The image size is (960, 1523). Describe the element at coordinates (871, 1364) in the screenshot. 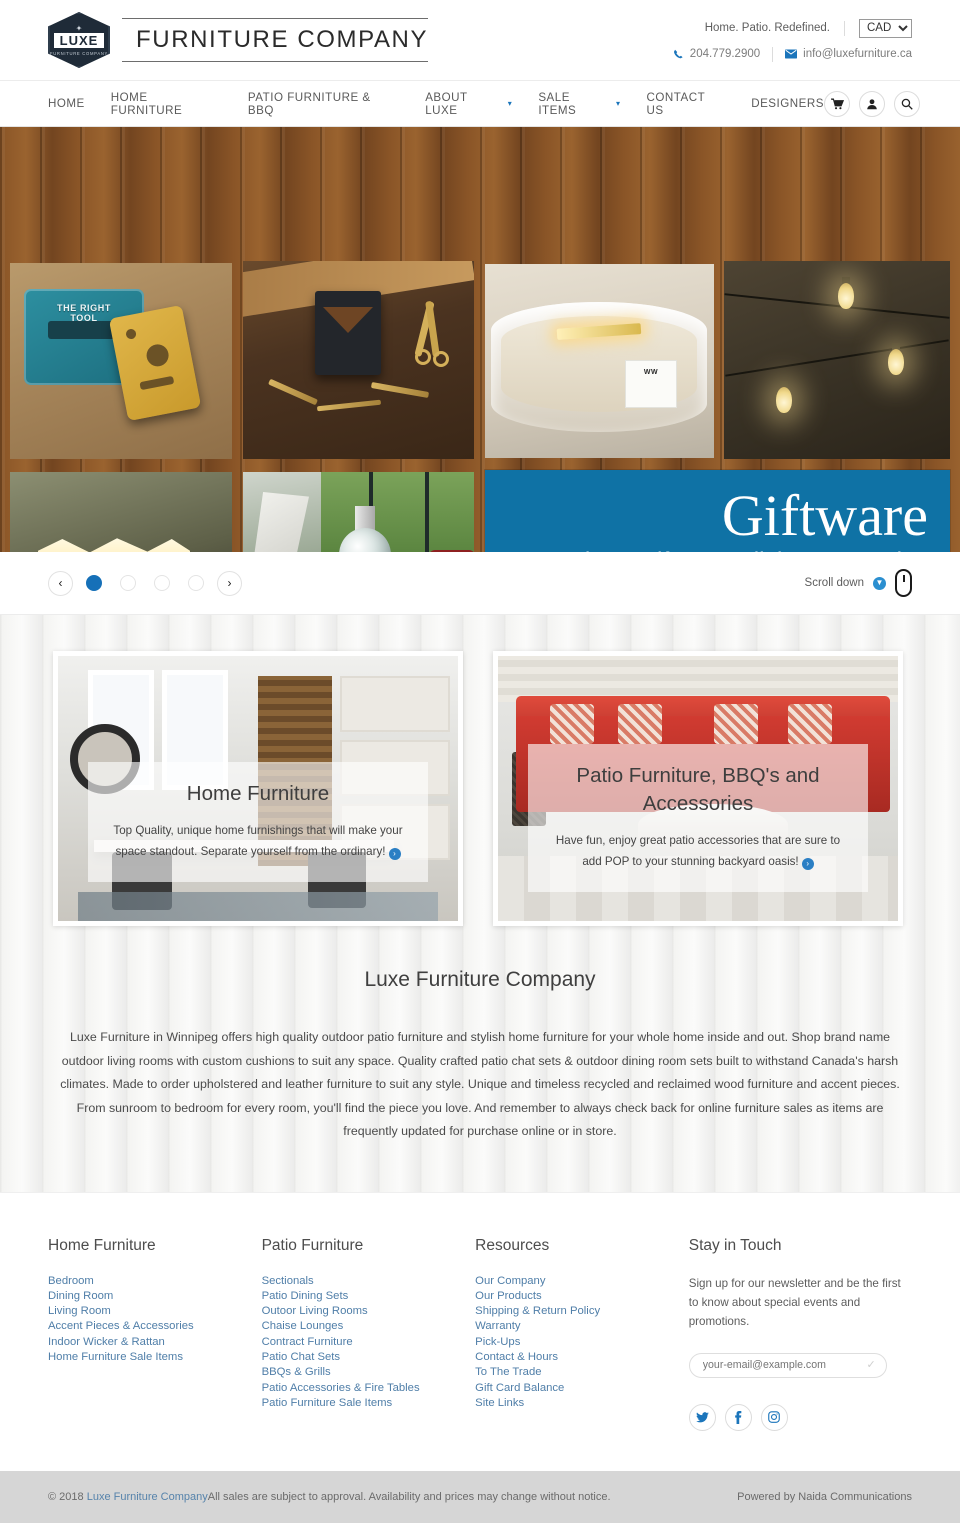

I see `check-icon: ✓` at that location.